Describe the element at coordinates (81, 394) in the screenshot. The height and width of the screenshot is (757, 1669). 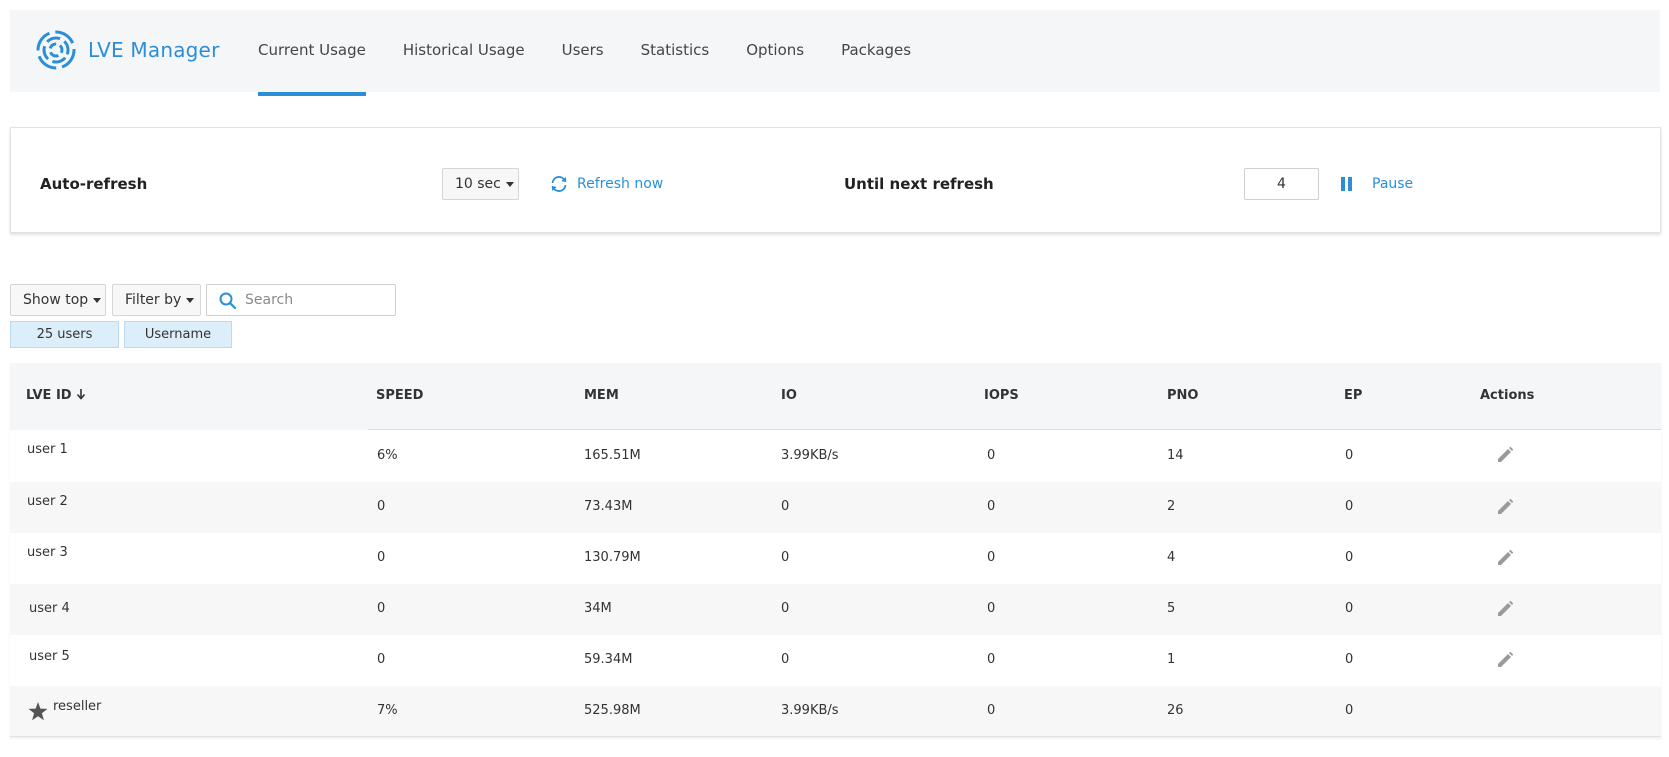
I see `arrow-down-icon` at that location.